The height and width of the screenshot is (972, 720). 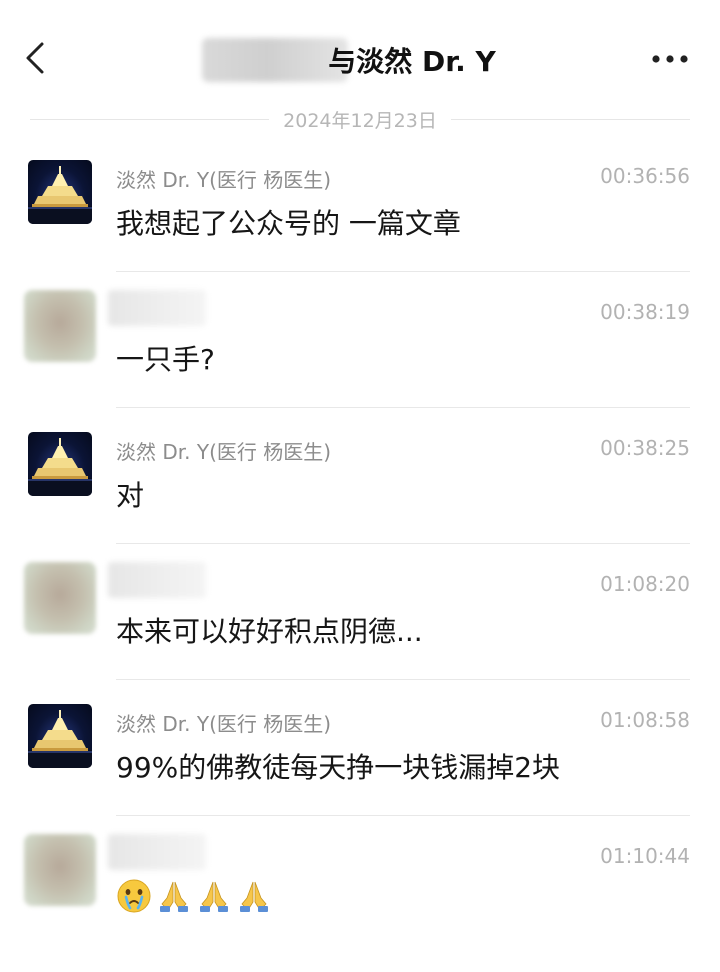 I want to click on message-text: 一只手?, so click(x=165, y=359).